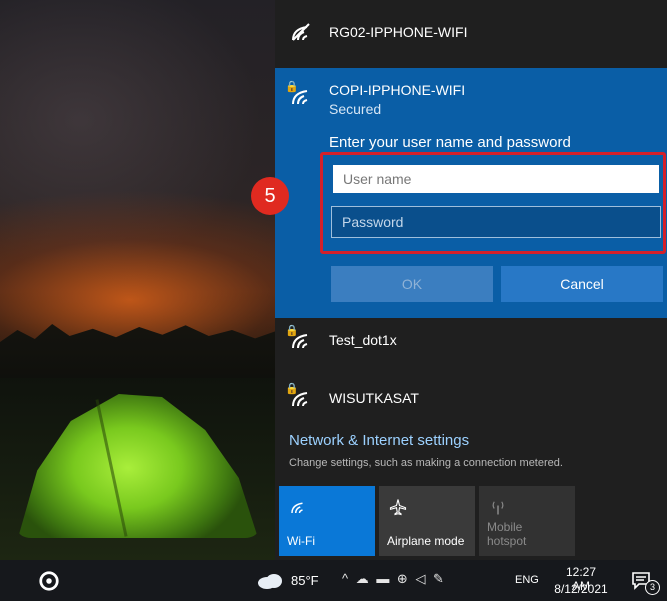  Describe the element at coordinates (507, 534) in the screenshot. I see `tile-label: Mobile hotspot` at that location.